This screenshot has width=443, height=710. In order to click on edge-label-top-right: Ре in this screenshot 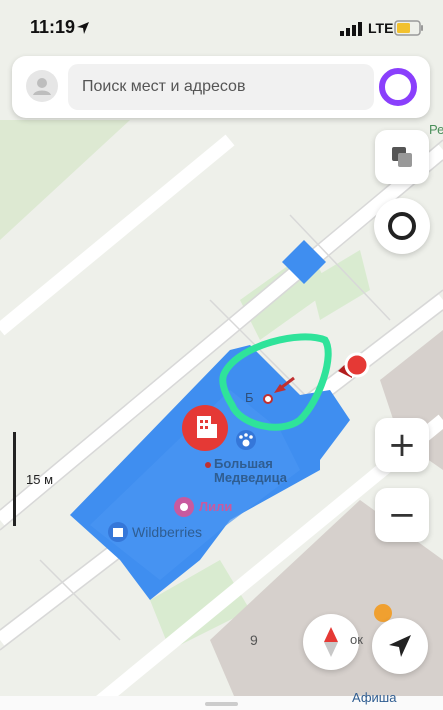, I will do `click(436, 129)`.